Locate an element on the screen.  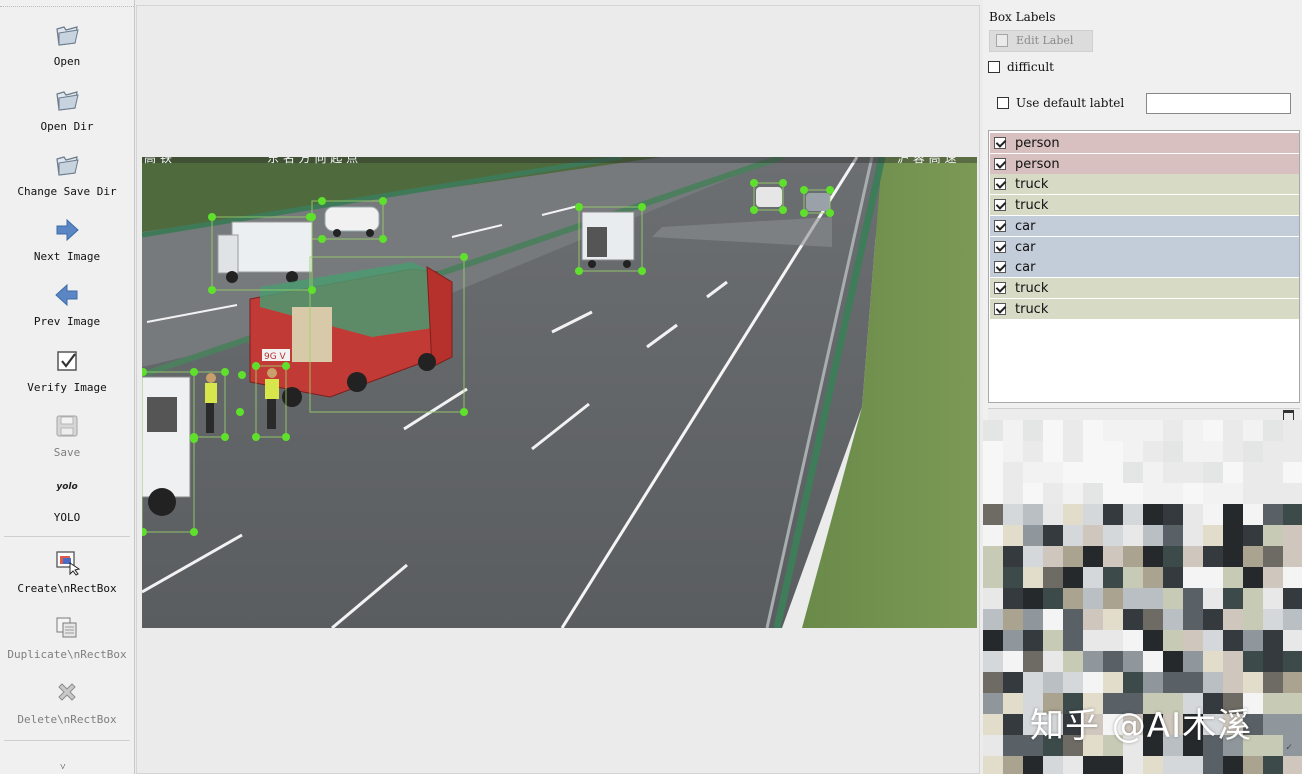
next-image-button: Next Image is located at coordinates (67, 241).